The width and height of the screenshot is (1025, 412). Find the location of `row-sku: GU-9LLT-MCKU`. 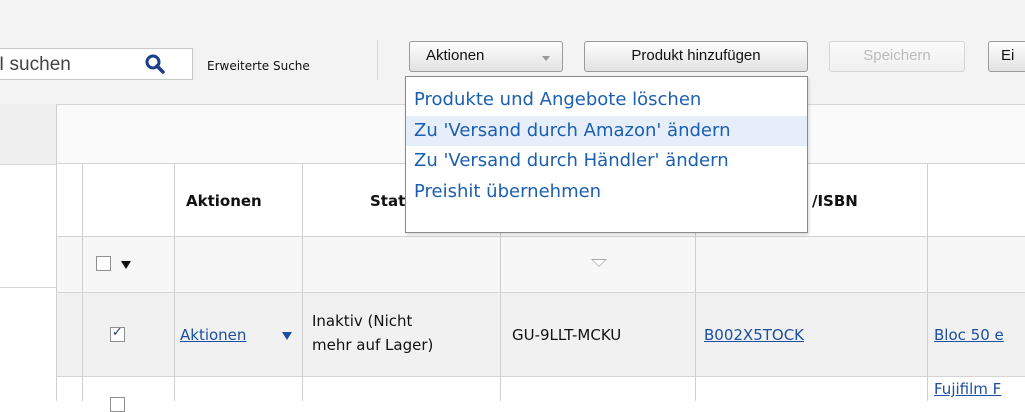

row-sku: GU-9LLT-MCKU is located at coordinates (567, 335).